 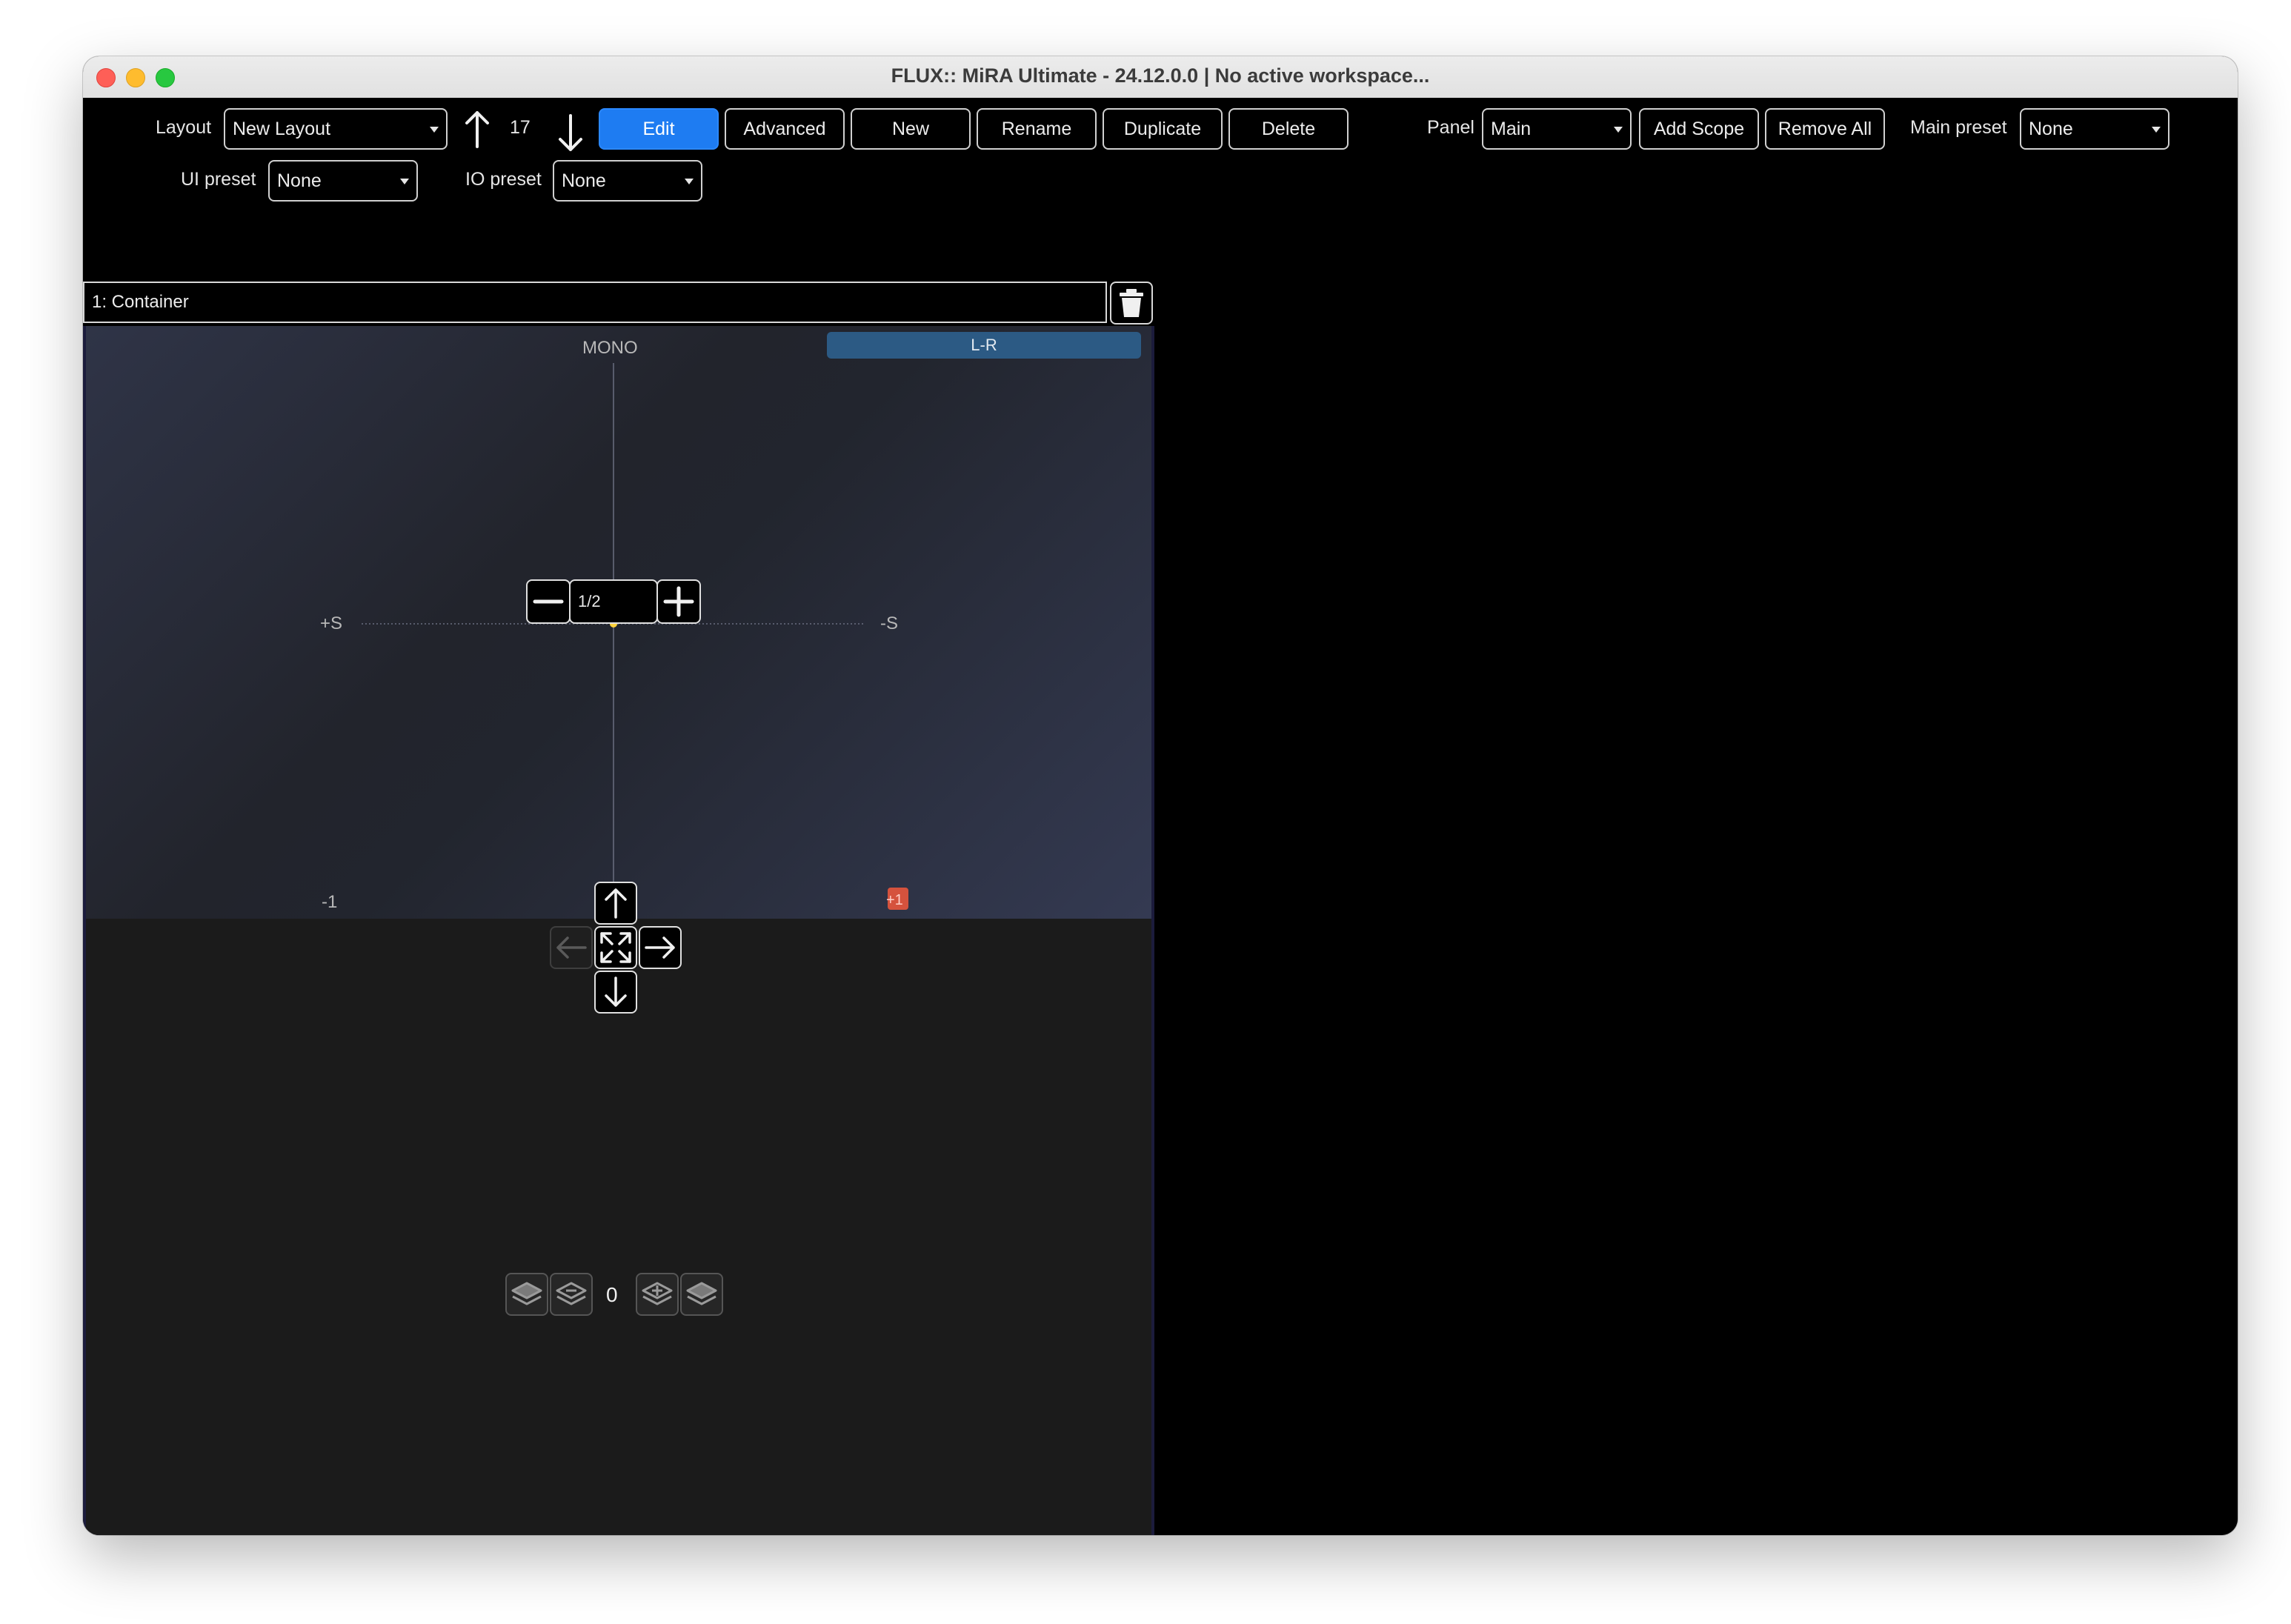 I want to click on duplicate-button: Duplicate, so click(x=1163, y=129).